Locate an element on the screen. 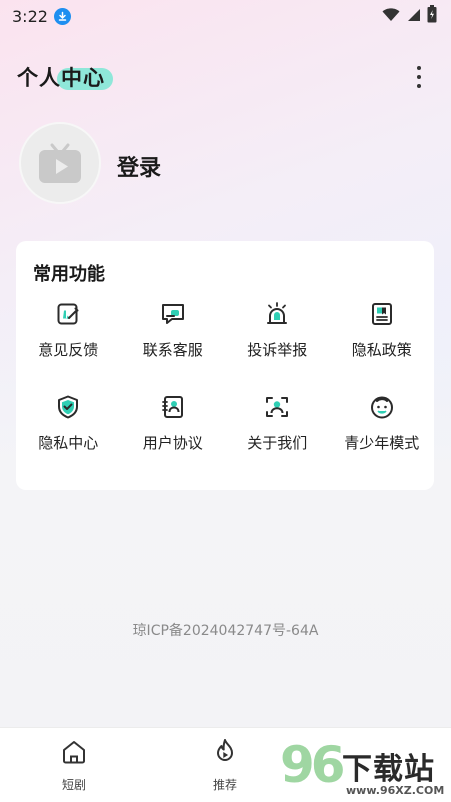 The image size is (451, 802). function-label: 意见反馈 is located at coordinates (68, 350).